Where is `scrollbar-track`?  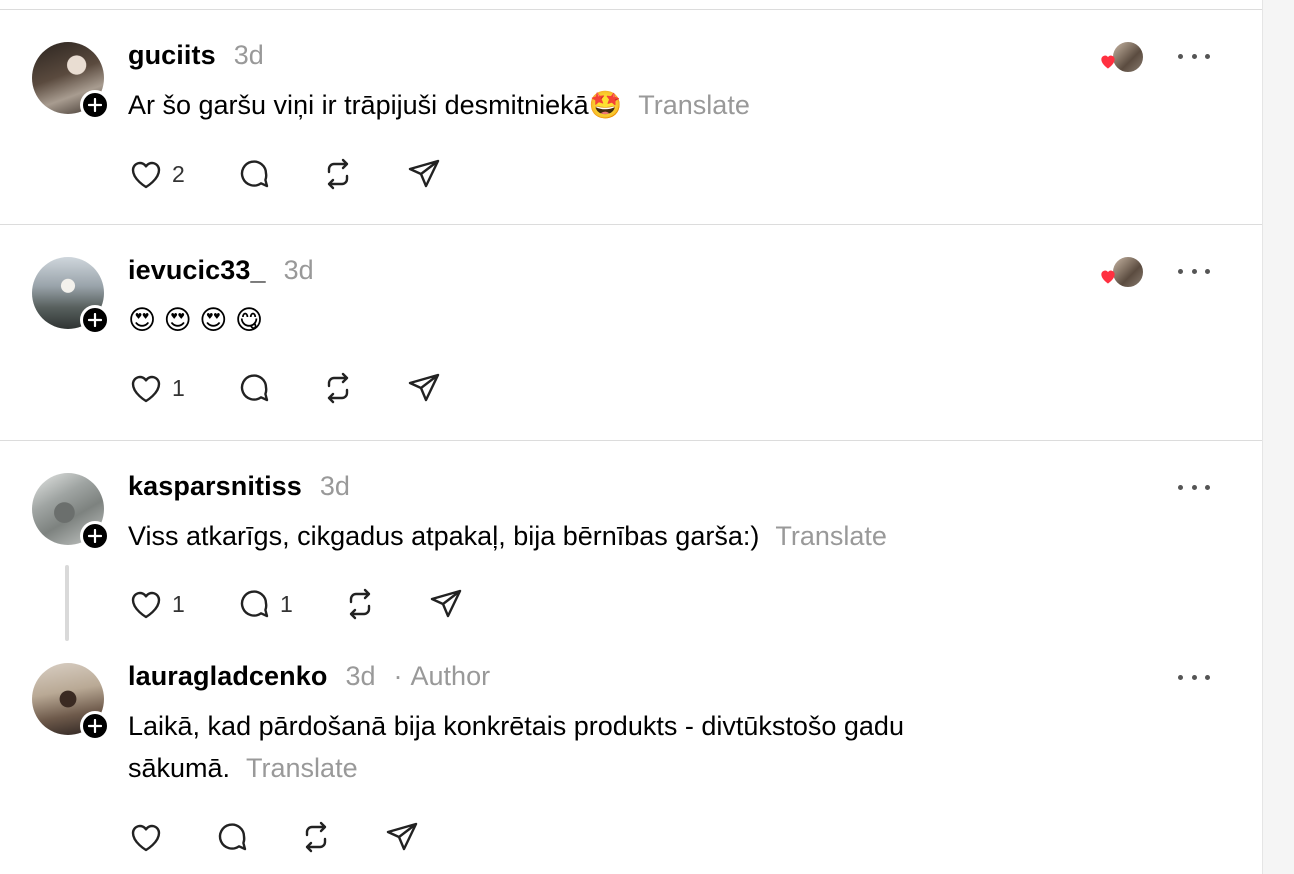 scrollbar-track is located at coordinates (1278, 437).